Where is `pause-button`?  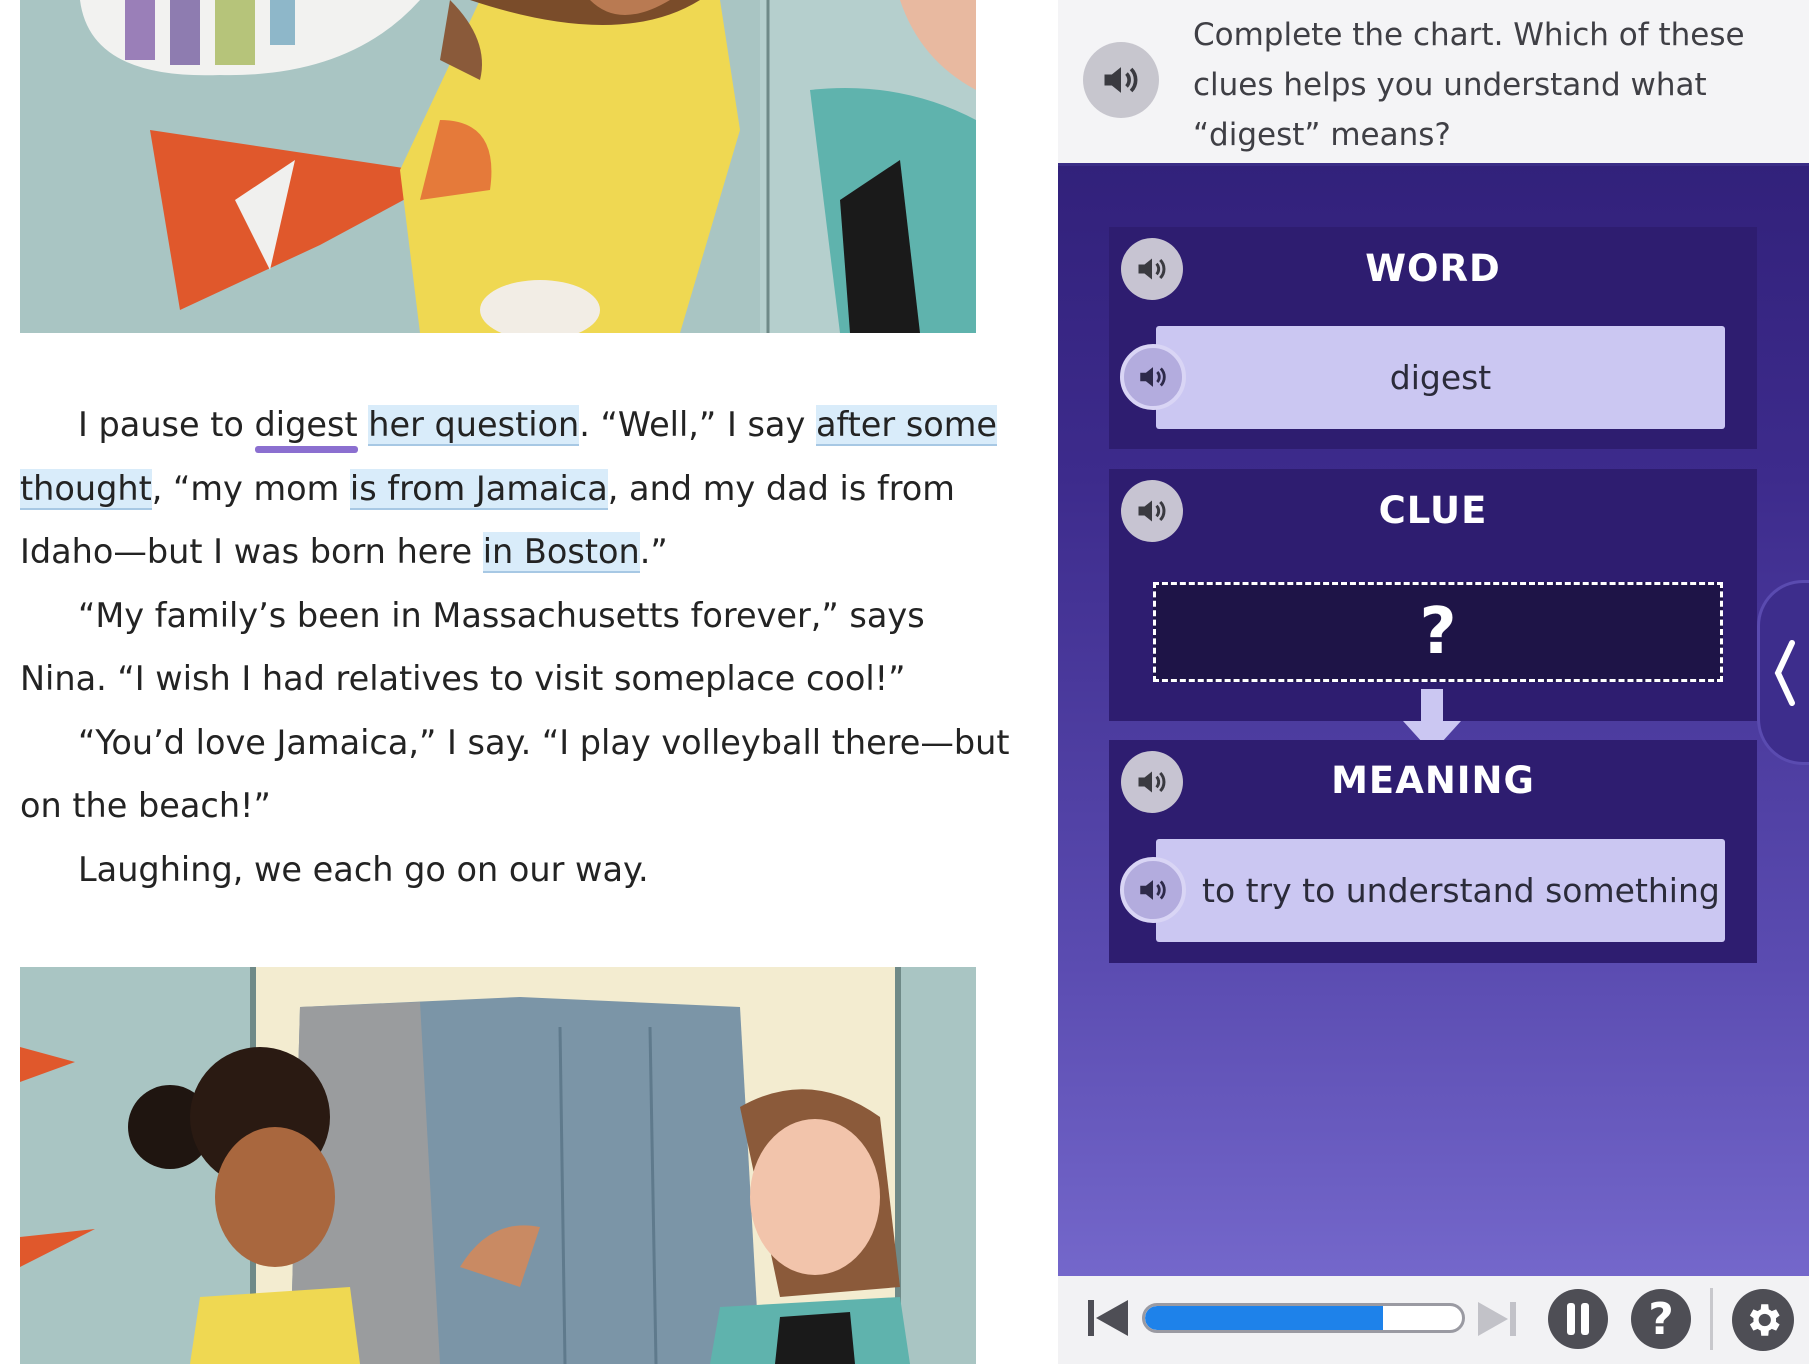 pause-button is located at coordinates (1578, 1319).